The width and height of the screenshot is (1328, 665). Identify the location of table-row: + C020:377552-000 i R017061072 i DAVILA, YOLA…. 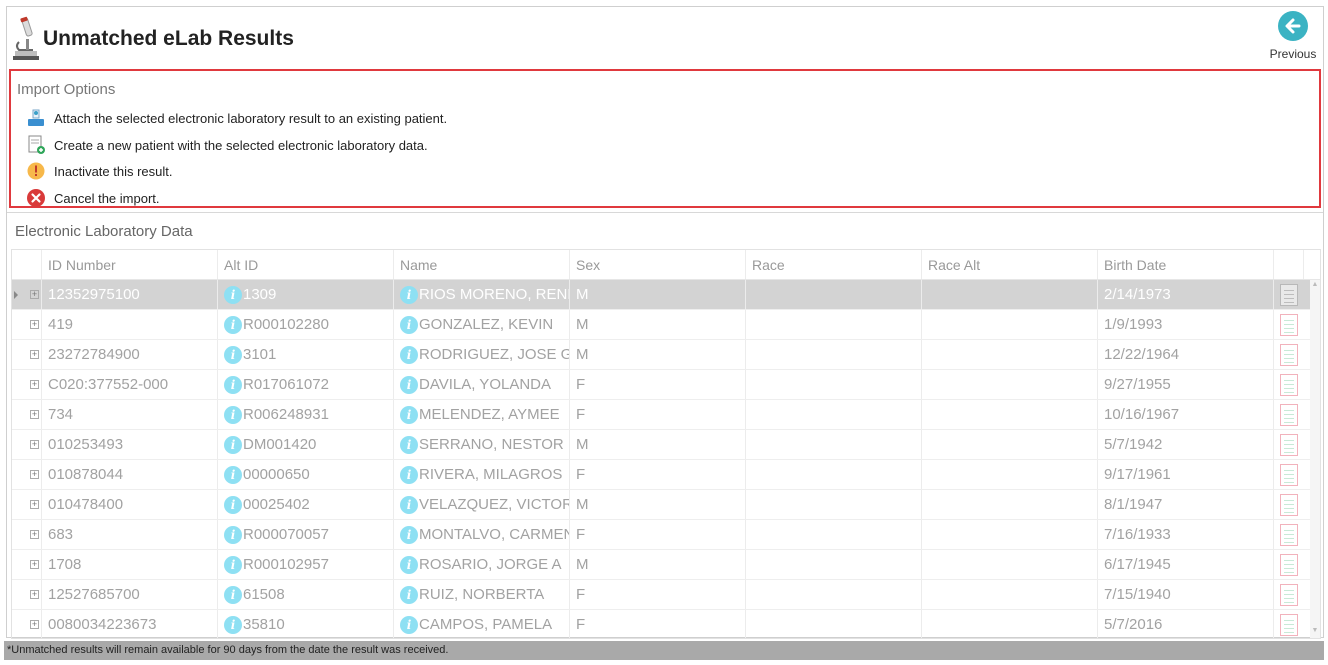
(666, 385).